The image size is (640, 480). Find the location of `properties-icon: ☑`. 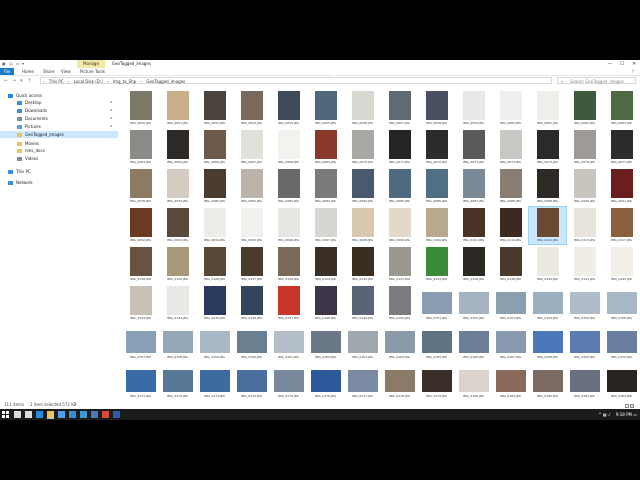

properties-icon: ☑ is located at coordinates (11, 63).